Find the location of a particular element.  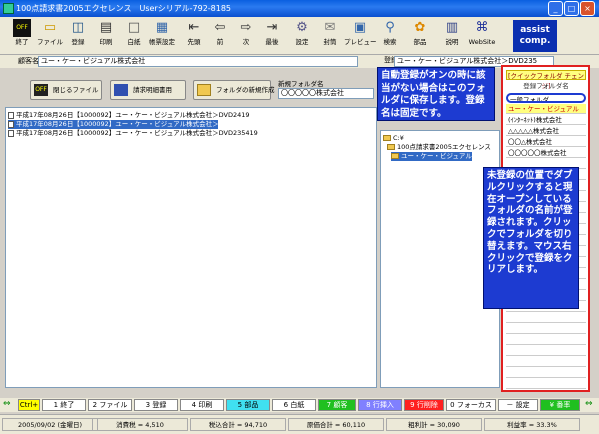

gear-icon: ⚙ is located at coordinates (302, 27).